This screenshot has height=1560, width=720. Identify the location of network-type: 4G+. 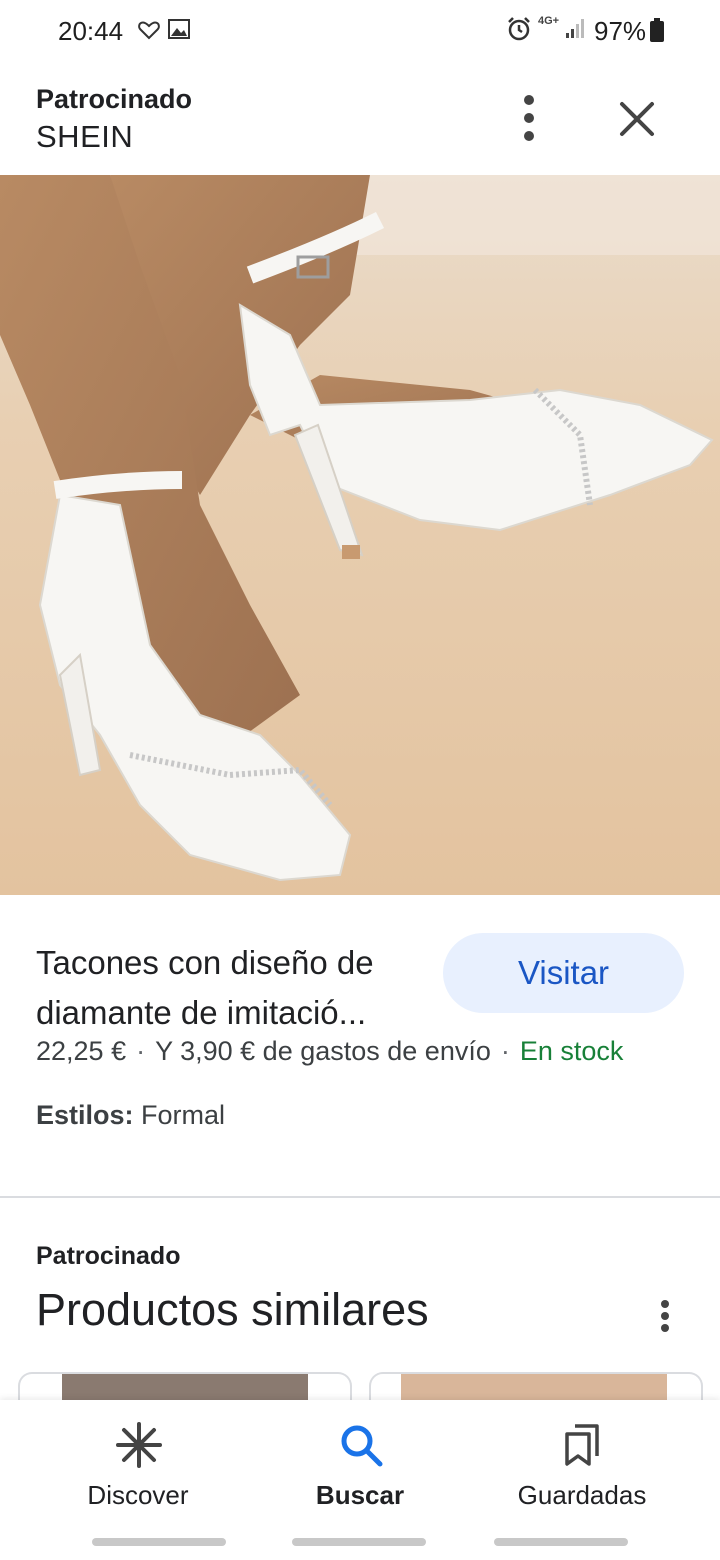
(549, 21).